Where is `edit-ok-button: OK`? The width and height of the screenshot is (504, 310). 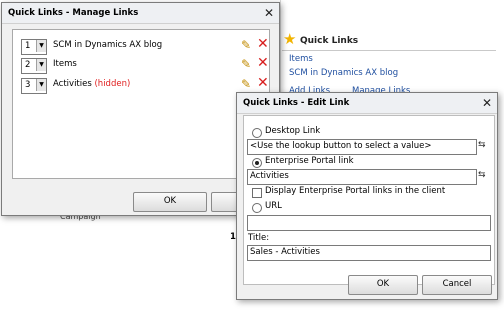
edit-ok-button: OK is located at coordinates (383, 285).